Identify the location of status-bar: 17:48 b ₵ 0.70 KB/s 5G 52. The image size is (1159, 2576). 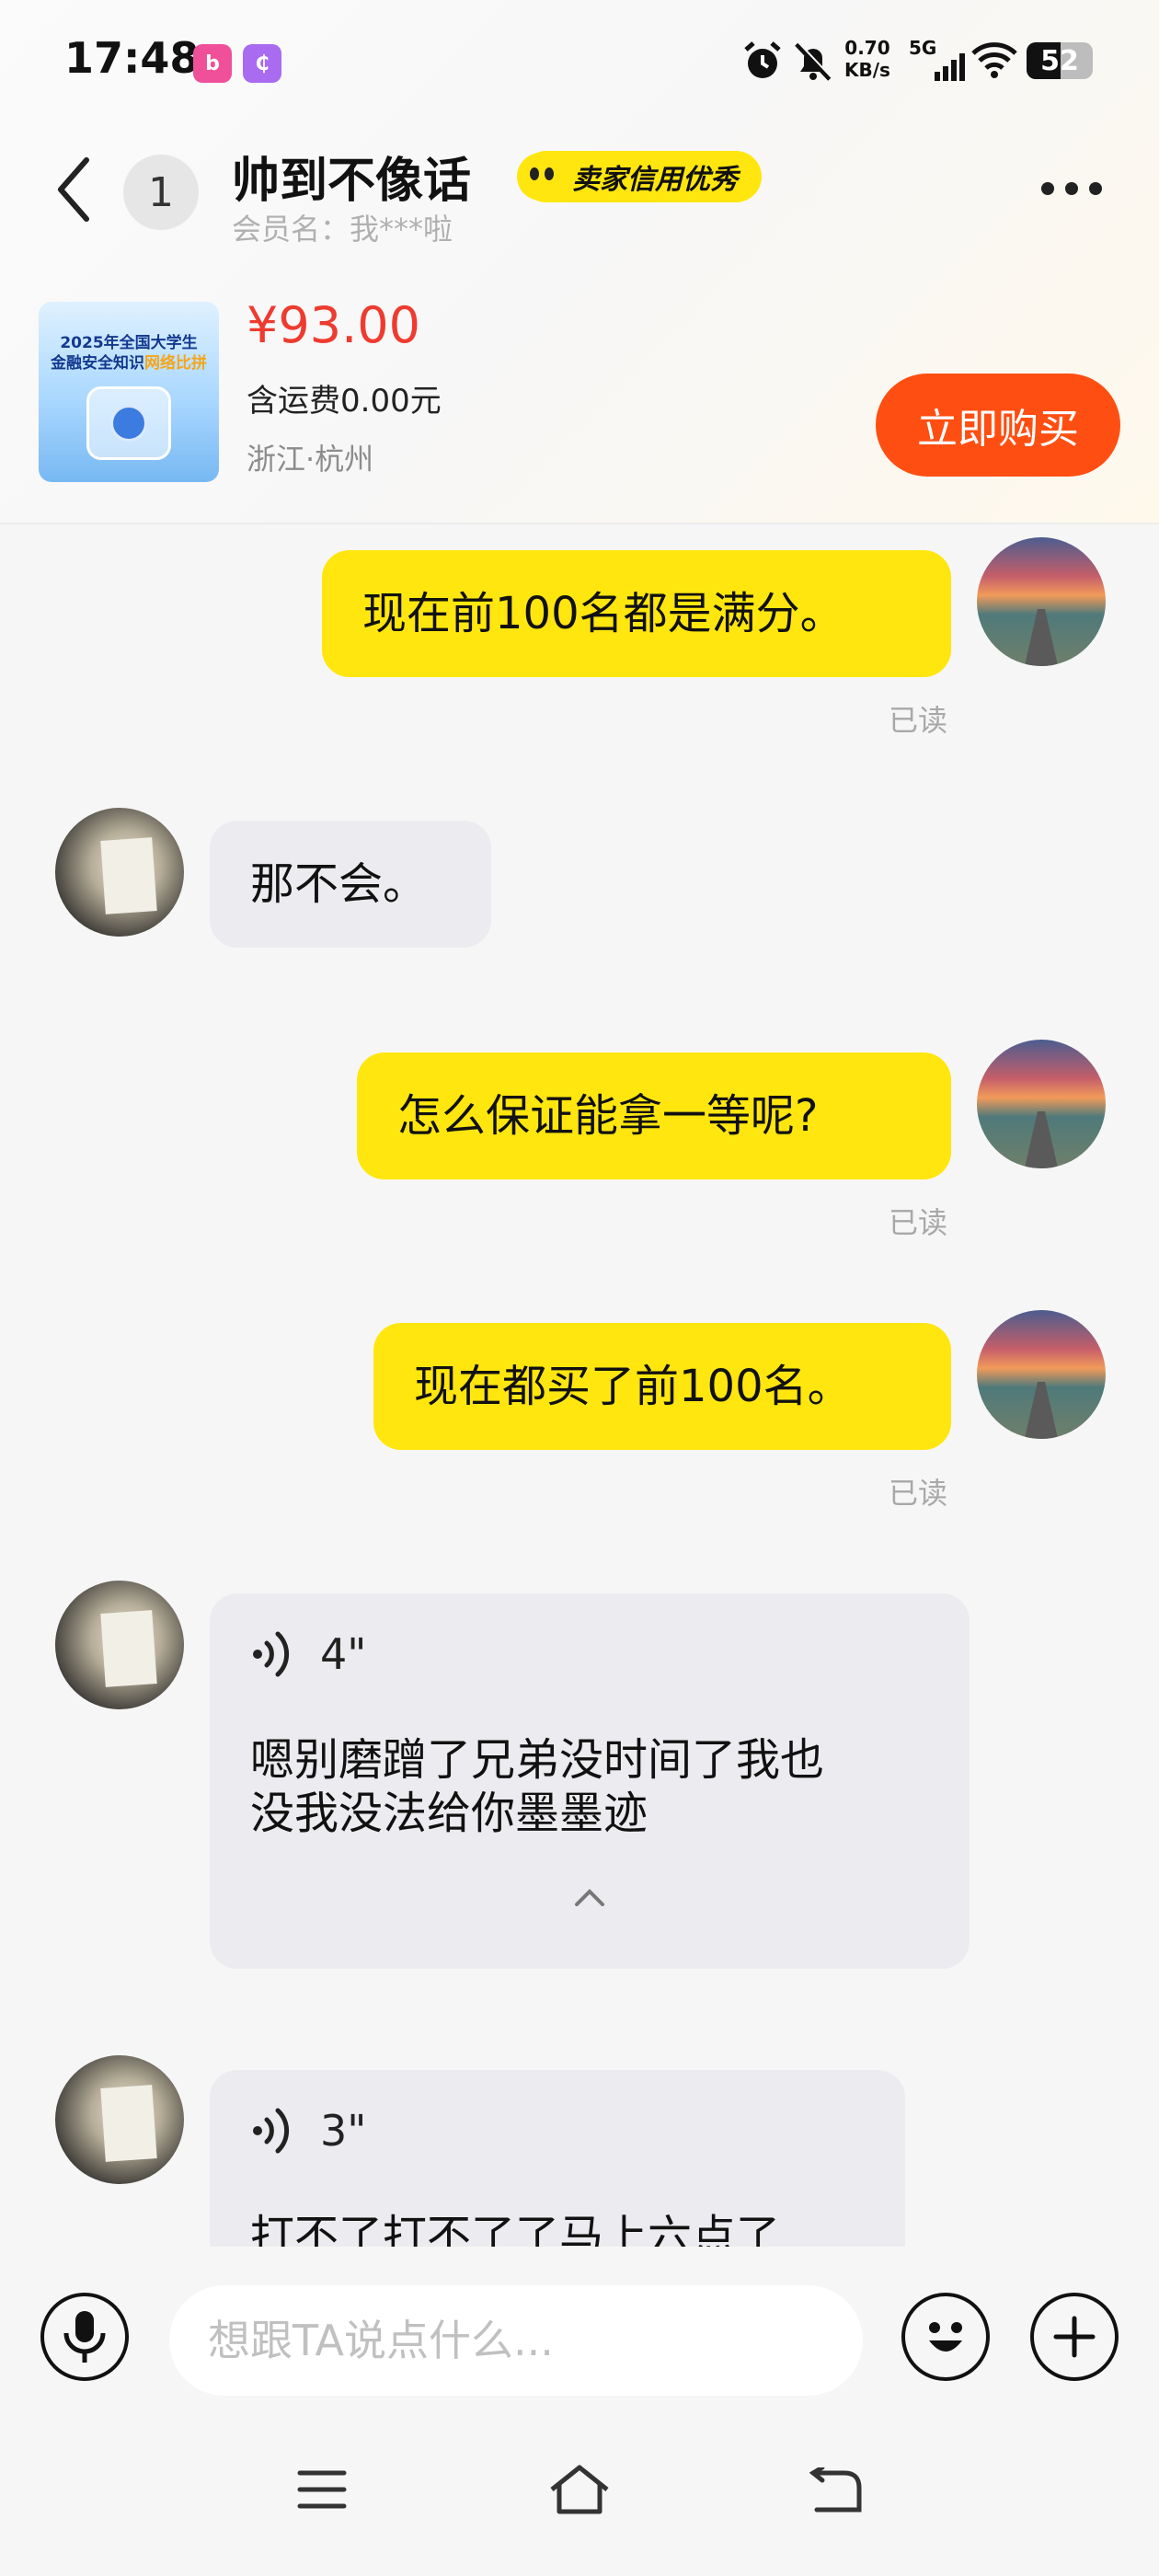
(579, 62).